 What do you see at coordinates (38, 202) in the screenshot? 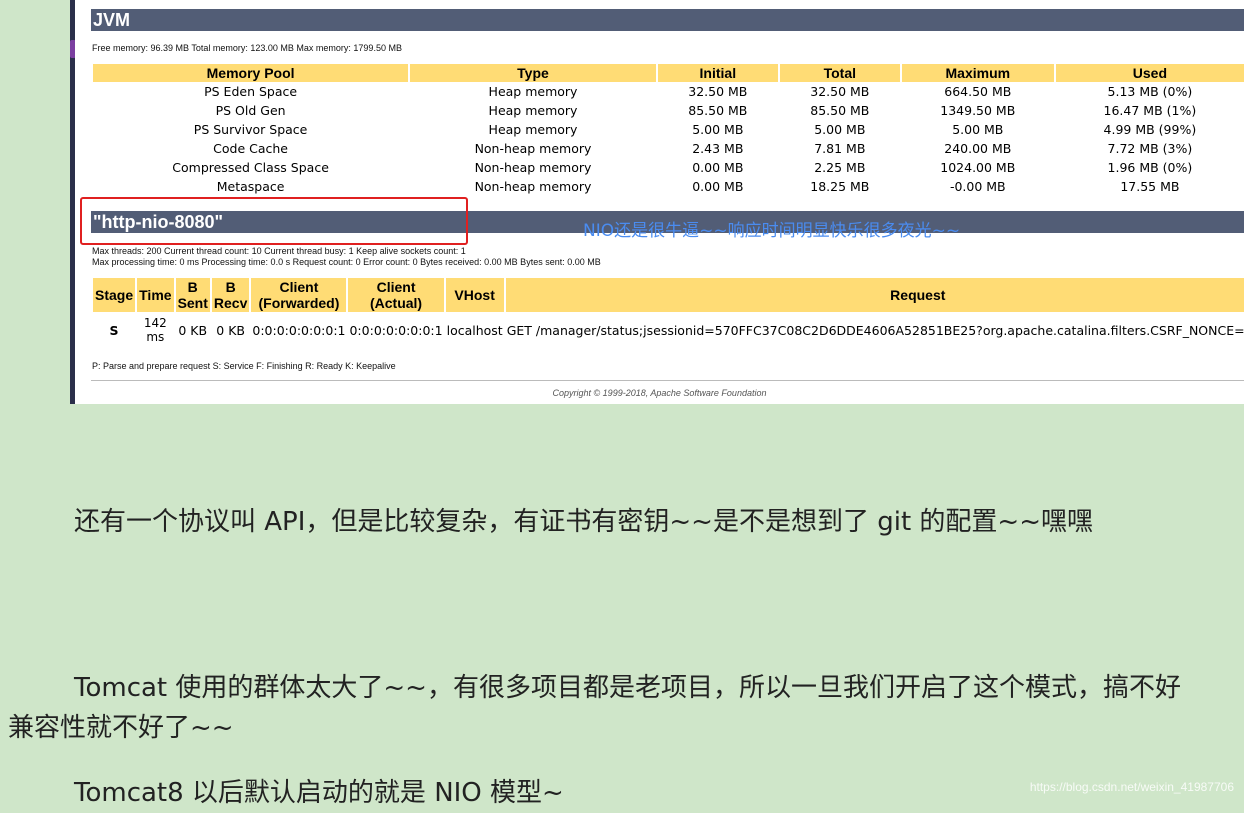
I see `left-window-edge` at bounding box center [38, 202].